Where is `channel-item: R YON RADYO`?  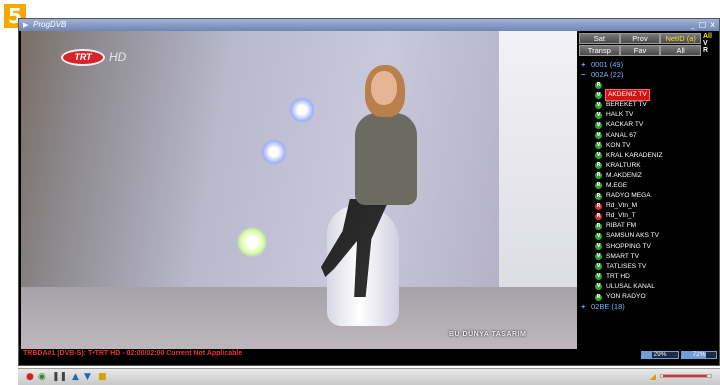 channel-item: R YON RADYO is located at coordinates (649, 297).